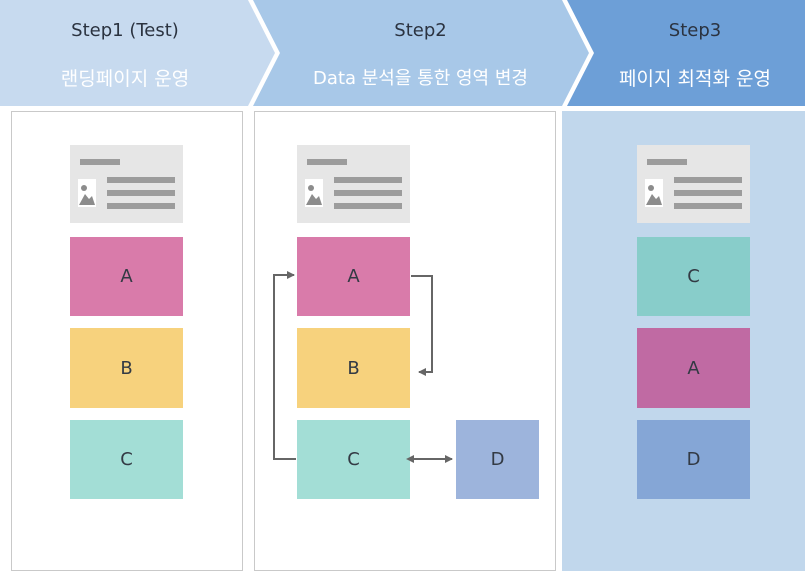  Describe the element at coordinates (353, 368) in the screenshot. I see `step2-block-b: B` at that location.